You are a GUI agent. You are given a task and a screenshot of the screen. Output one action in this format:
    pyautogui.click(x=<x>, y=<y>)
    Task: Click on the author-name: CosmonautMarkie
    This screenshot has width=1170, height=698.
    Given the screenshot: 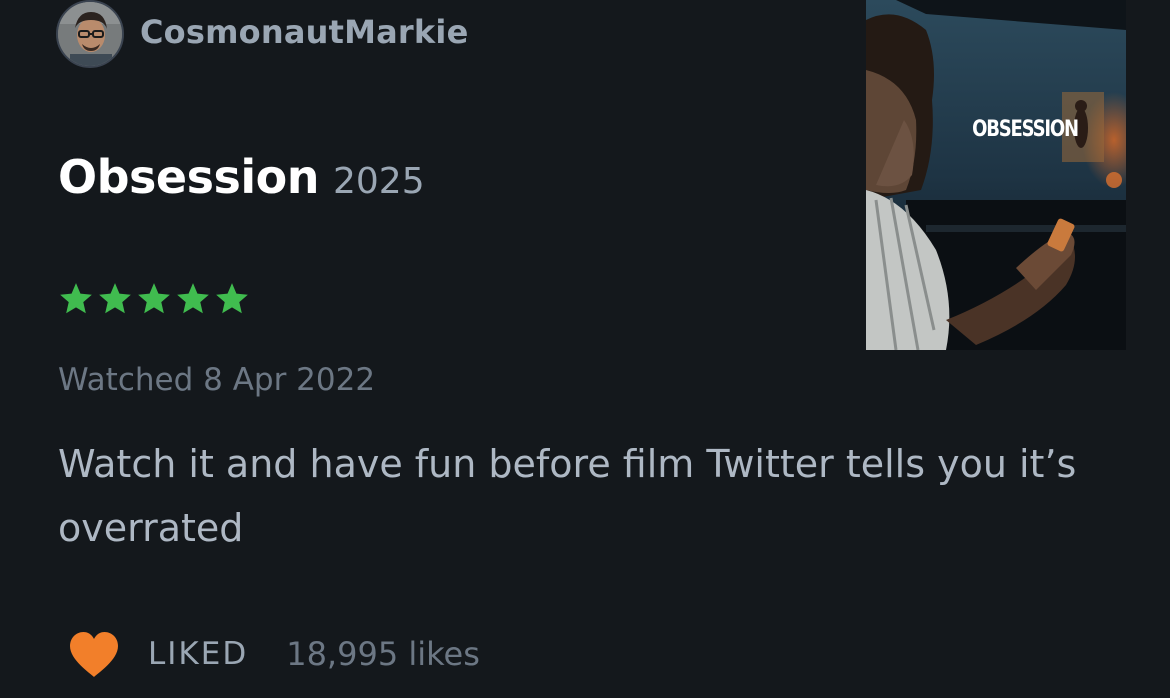 What is the action you would take?
    pyautogui.click(x=304, y=32)
    